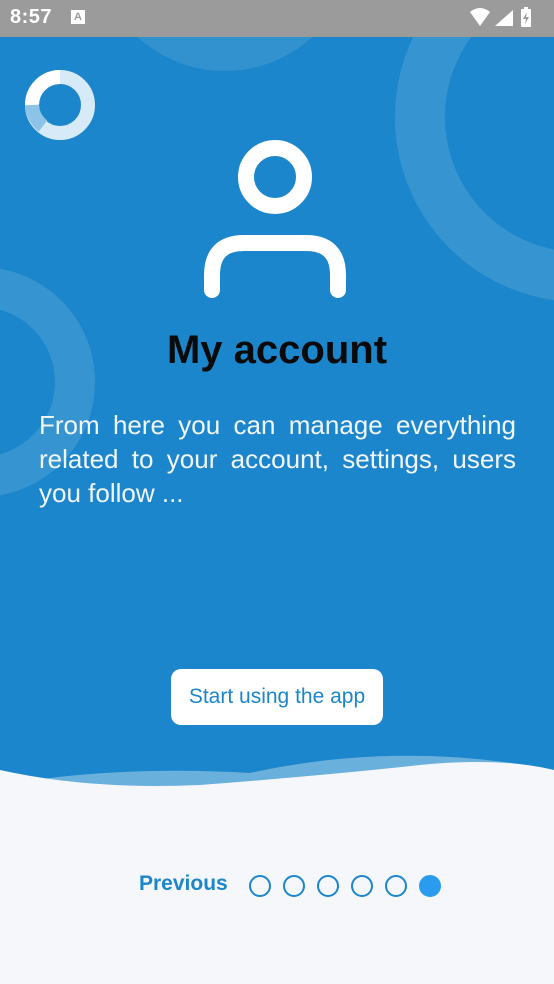 The width and height of the screenshot is (554, 984). I want to click on previous-button: Previous, so click(183, 884).